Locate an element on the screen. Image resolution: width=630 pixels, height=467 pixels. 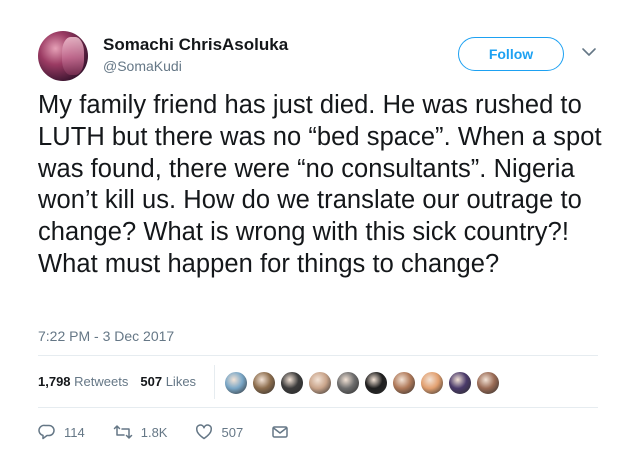
retweets-count: 1,798 is located at coordinates (54, 381).